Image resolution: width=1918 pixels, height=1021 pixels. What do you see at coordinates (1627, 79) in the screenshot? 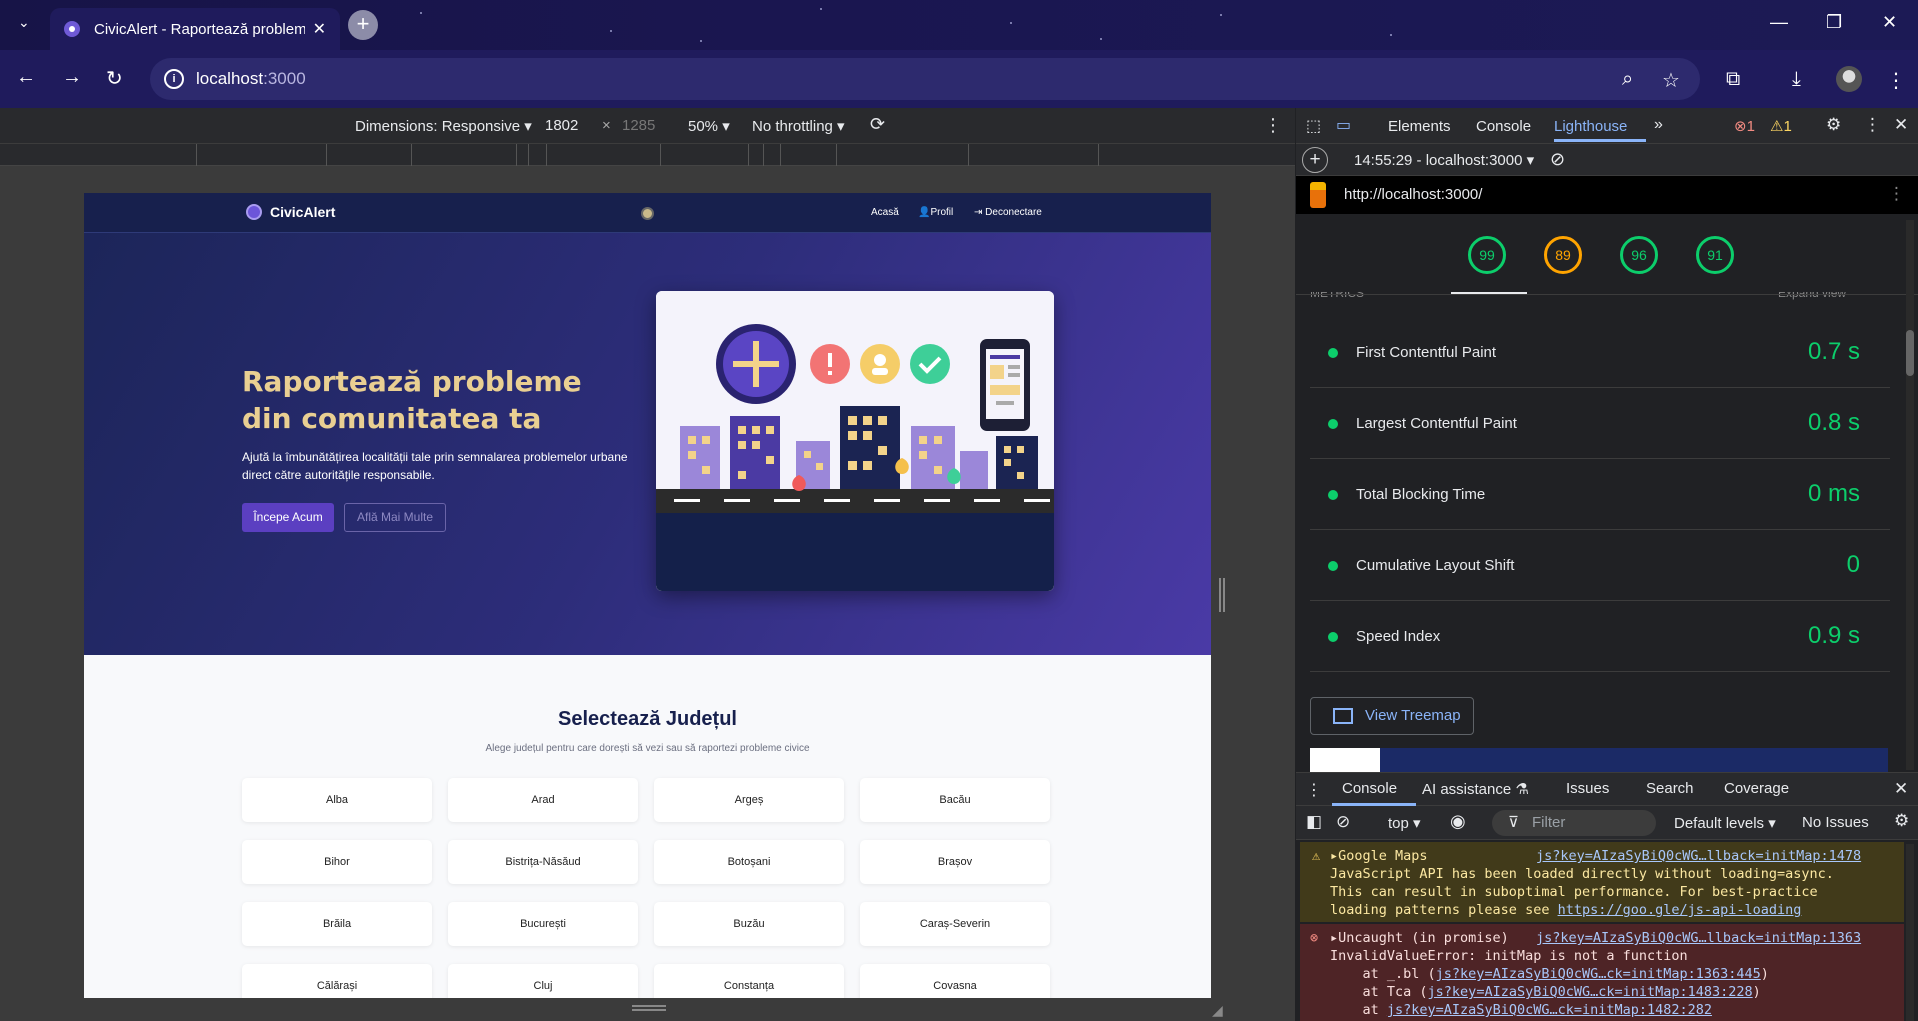
I see `zoom-icon: ⌕` at bounding box center [1627, 79].